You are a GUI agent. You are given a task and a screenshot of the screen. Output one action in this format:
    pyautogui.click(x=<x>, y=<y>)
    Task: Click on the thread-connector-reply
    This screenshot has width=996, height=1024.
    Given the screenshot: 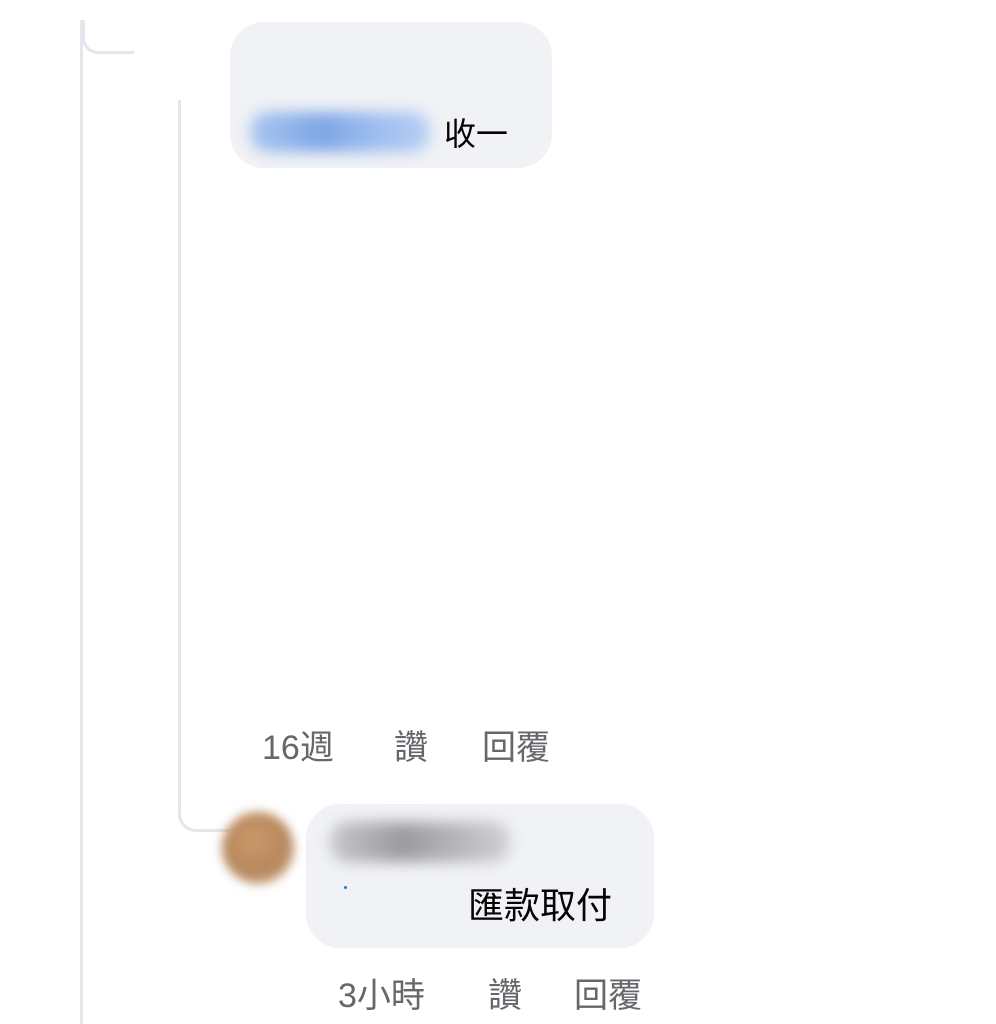 What is the action you would take?
    pyautogui.click(x=204, y=466)
    